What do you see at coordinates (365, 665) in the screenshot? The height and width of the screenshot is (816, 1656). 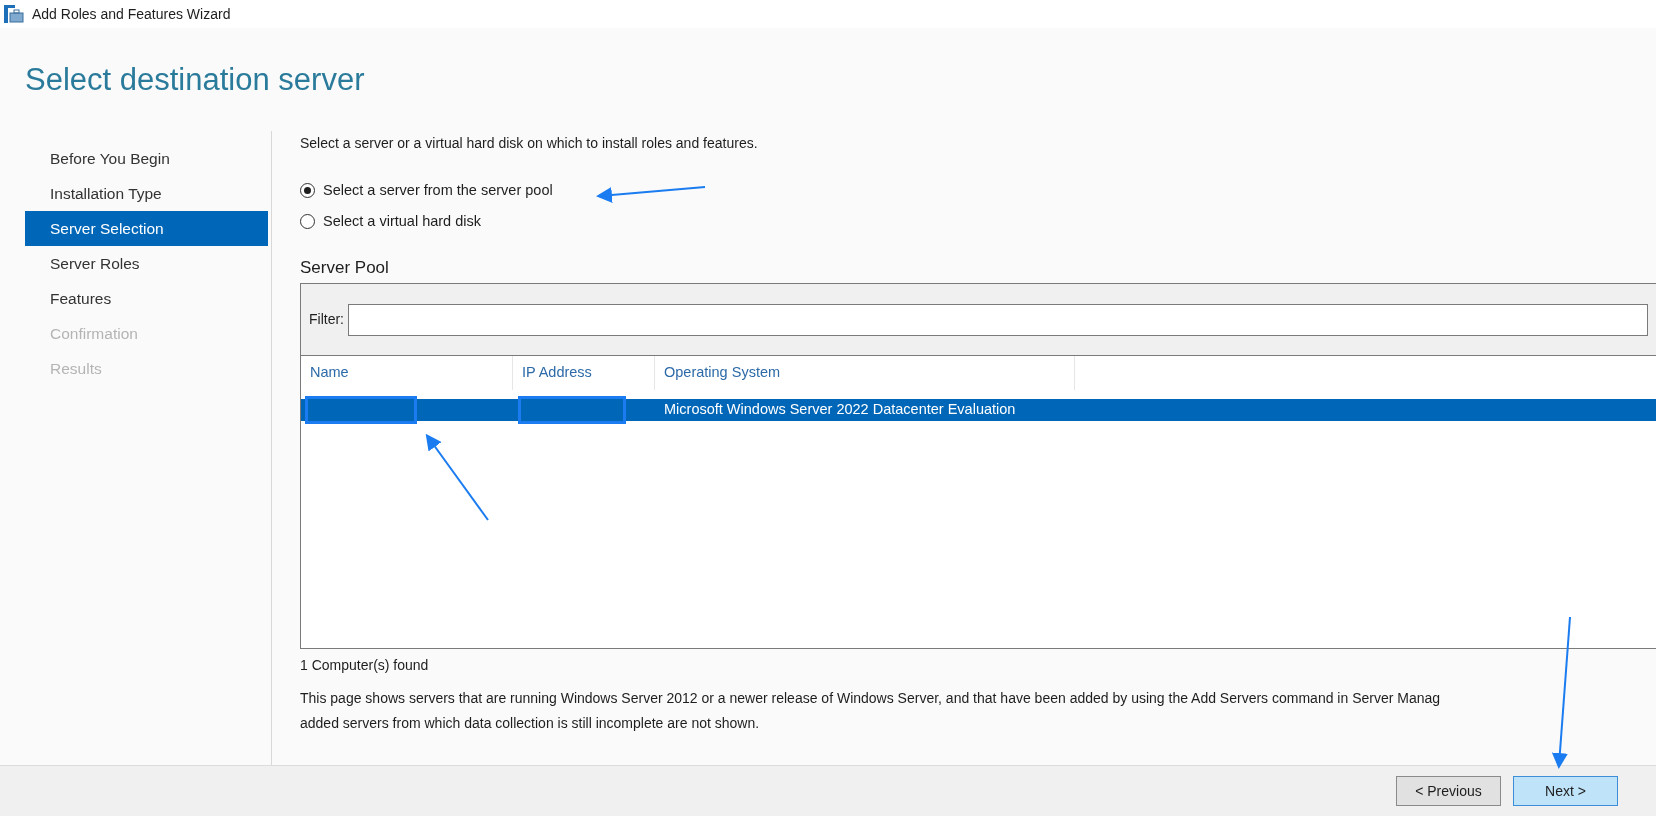 I see `result-count: 1 Computer(s) found` at bounding box center [365, 665].